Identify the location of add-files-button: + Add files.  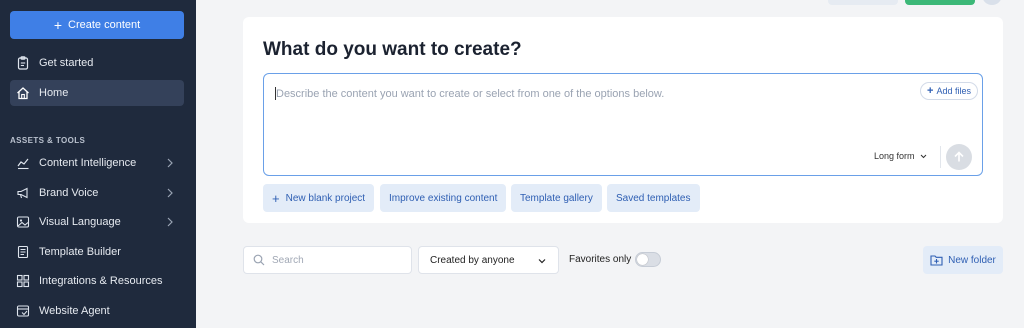
(949, 91).